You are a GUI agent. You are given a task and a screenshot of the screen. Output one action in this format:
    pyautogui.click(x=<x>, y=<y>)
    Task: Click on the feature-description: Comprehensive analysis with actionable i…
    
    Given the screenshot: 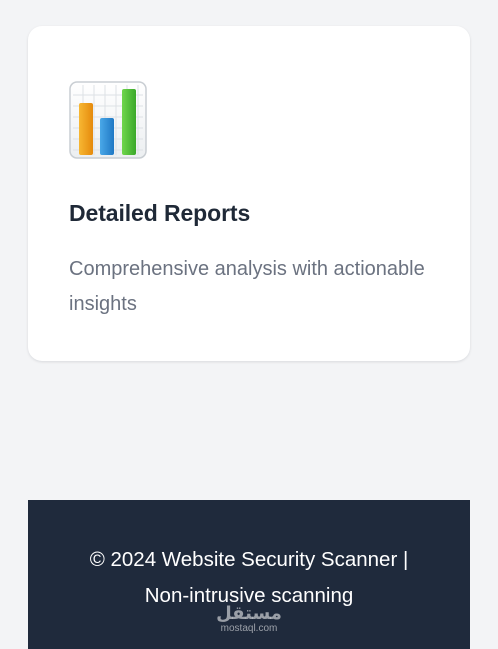 What is the action you would take?
    pyautogui.click(x=247, y=286)
    